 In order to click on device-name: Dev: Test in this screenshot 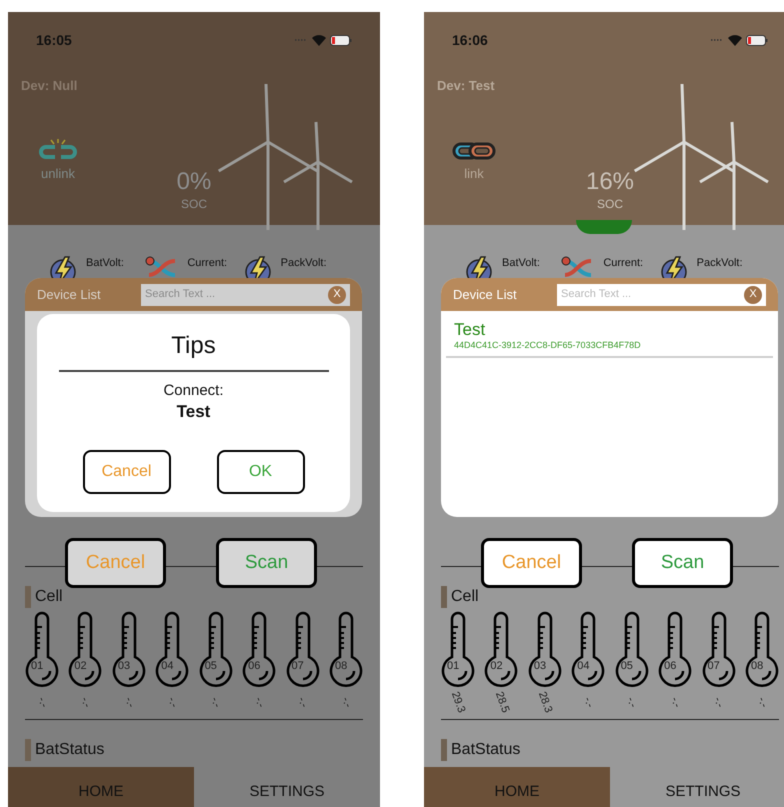, I will do `click(466, 86)`.